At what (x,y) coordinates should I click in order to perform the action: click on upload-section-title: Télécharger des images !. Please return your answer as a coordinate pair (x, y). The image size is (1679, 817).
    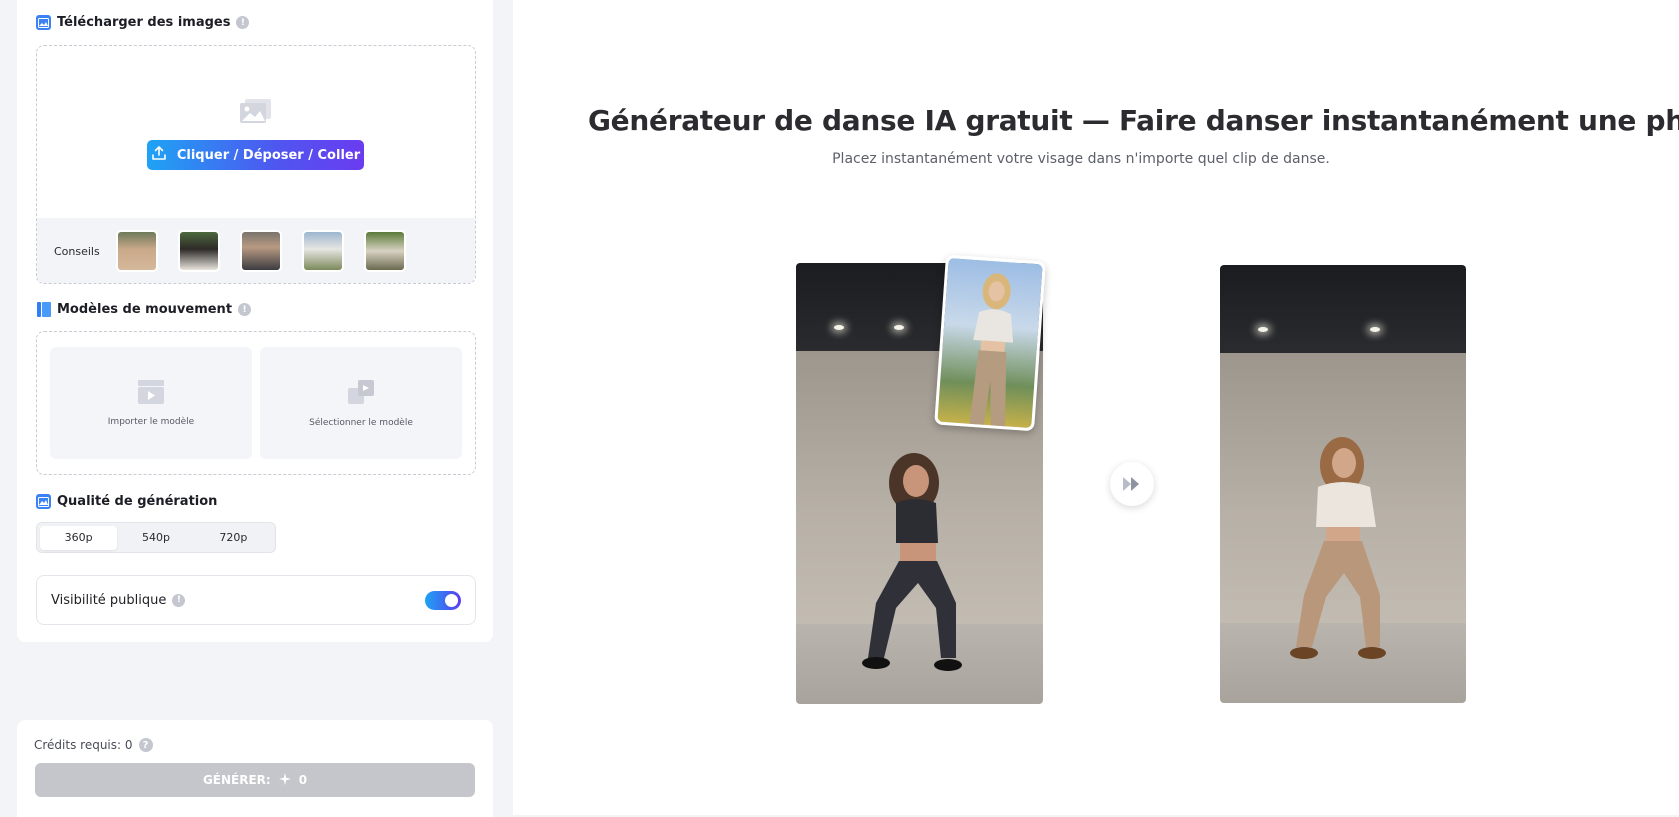
    Looking at the image, I should click on (143, 22).